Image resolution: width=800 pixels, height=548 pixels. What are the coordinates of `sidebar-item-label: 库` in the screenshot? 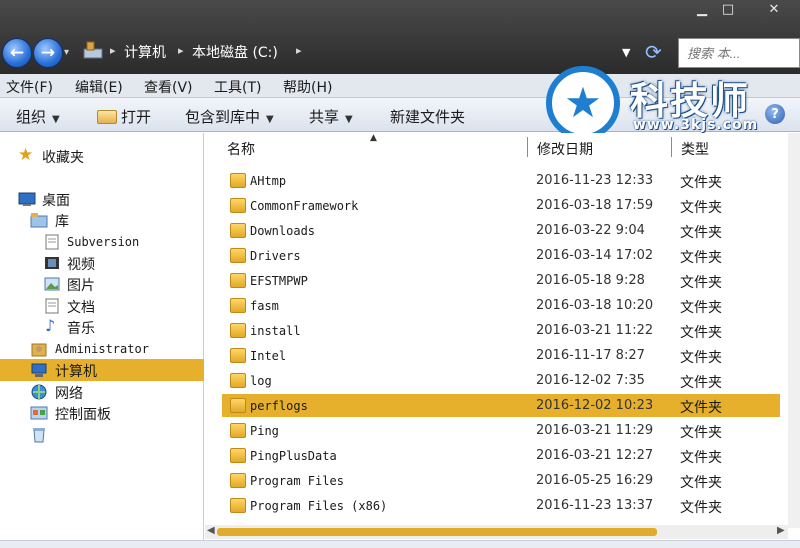 It's located at (62, 222).